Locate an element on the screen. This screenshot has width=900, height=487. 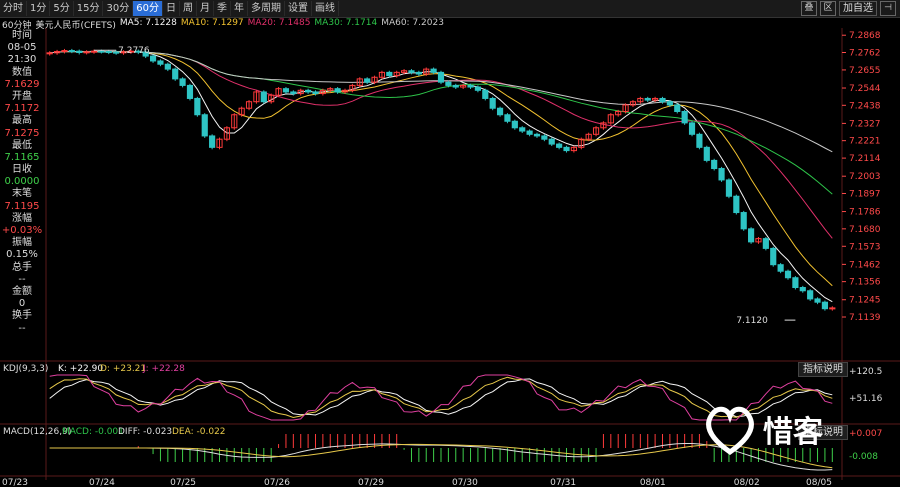
period-tab: 日 is located at coordinates (171, 8).